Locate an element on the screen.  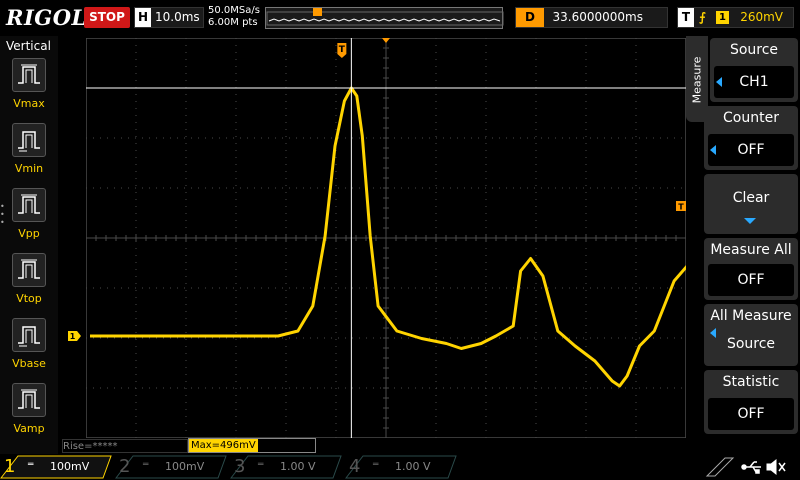
vpp-icon is located at coordinates (29, 204).